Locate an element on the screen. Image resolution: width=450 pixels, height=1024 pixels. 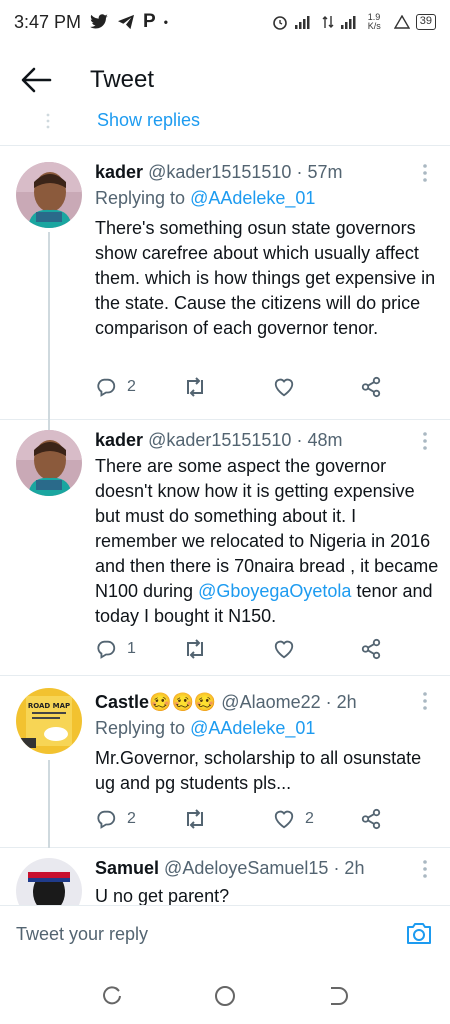
reply-button: 1 is located at coordinates (115, 649).